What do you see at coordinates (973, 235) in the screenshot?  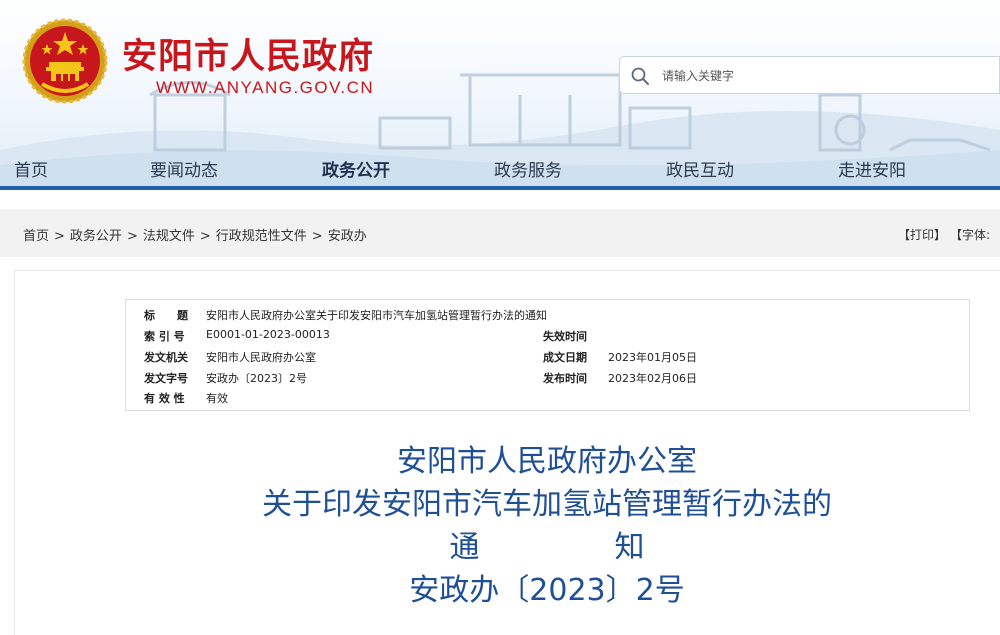 I see `font-size-control: 【字体:` at bounding box center [973, 235].